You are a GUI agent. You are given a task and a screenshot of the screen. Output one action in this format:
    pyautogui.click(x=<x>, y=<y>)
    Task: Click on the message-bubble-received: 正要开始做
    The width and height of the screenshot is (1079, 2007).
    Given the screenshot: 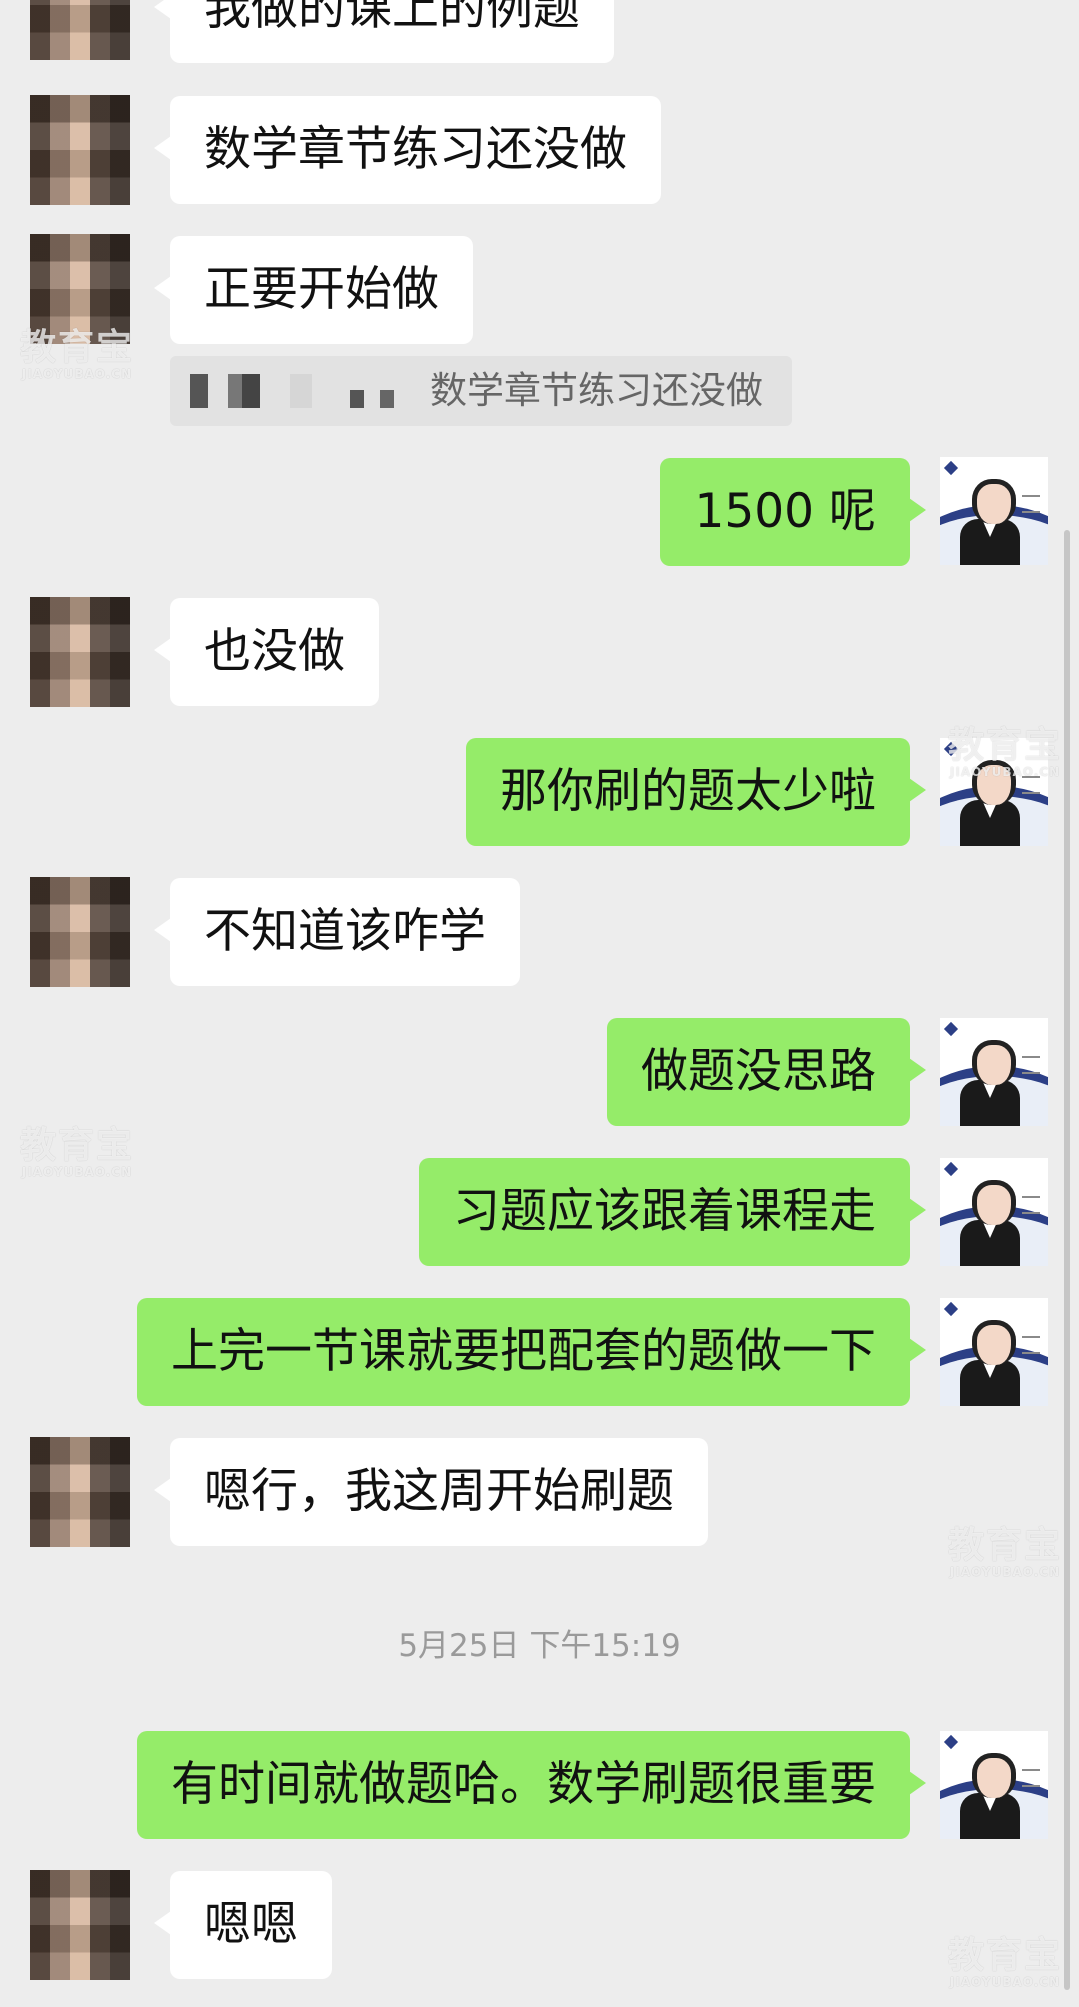 What is the action you would take?
    pyautogui.click(x=313, y=290)
    